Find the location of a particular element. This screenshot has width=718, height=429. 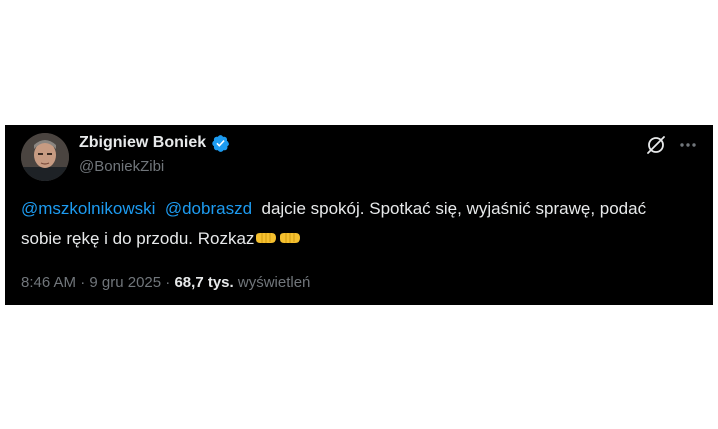

avatar is located at coordinates (45, 157).